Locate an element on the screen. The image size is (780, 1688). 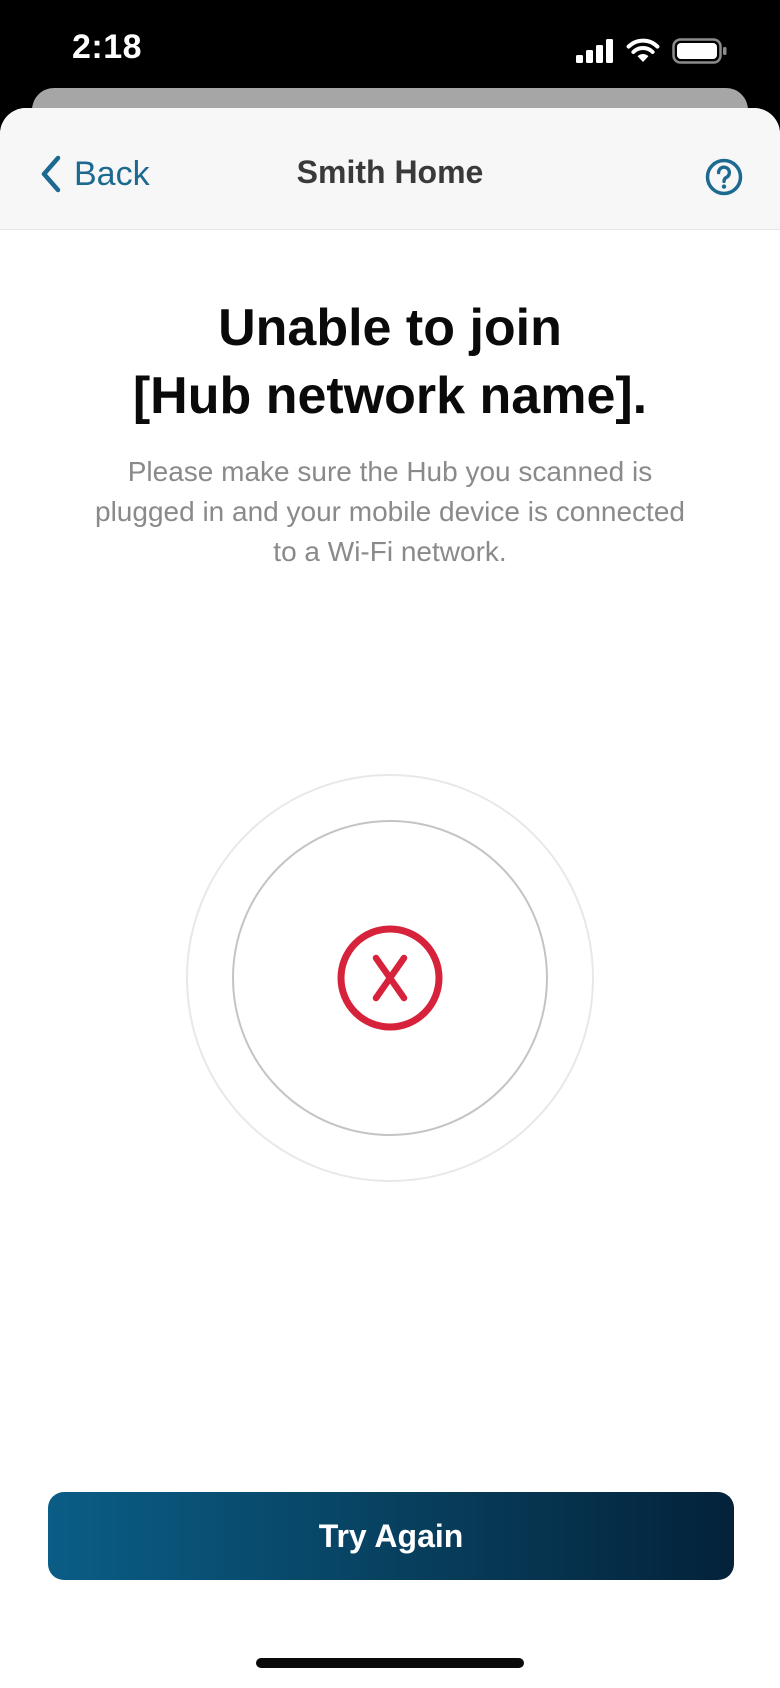
status-time: 2:18 is located at coordinates (107, 47).